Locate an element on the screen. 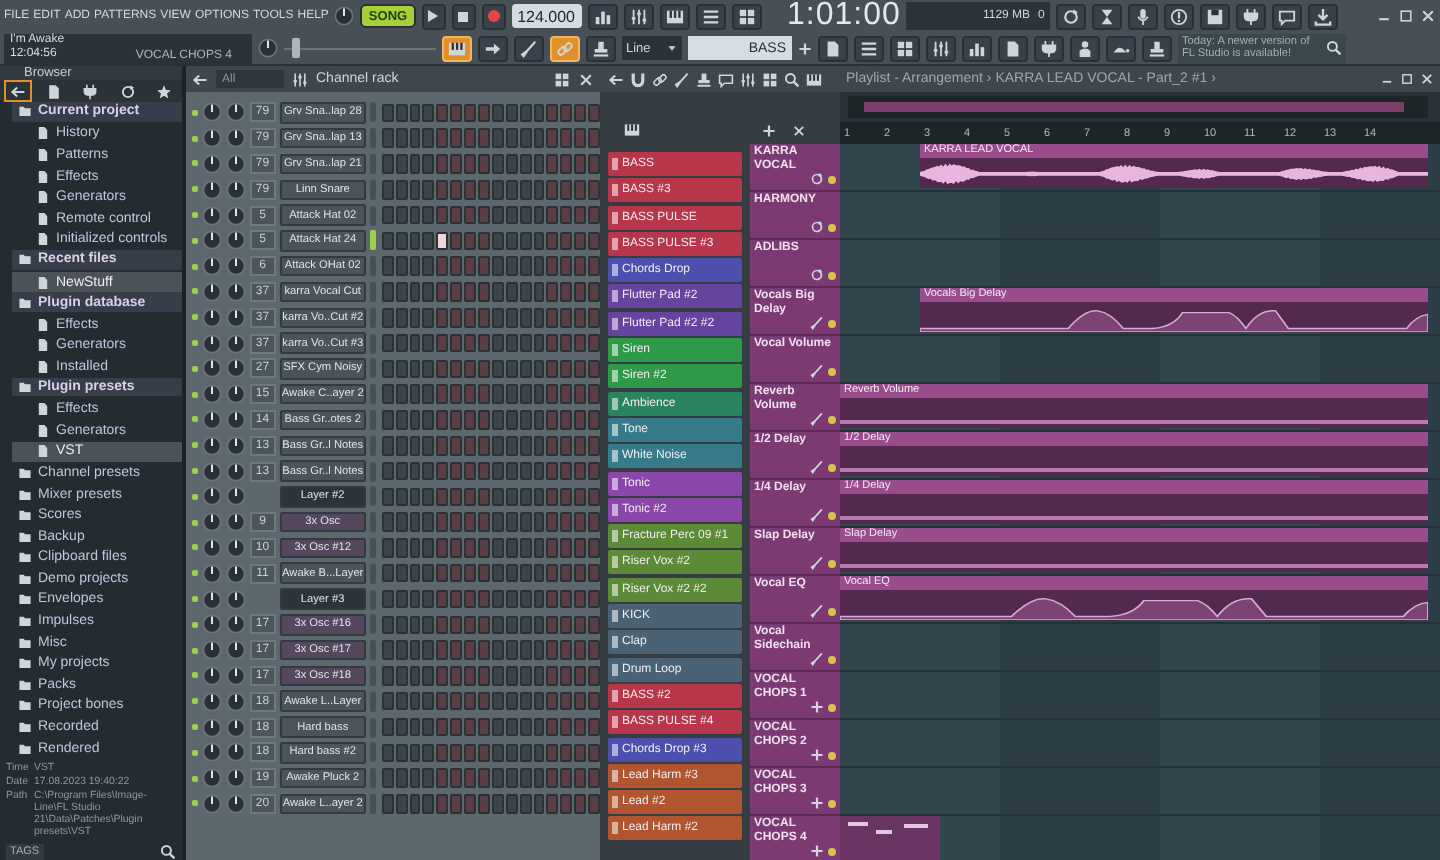 This screenshot has width=1440, height=860. help-icon is located at coordinates (1179, 16).